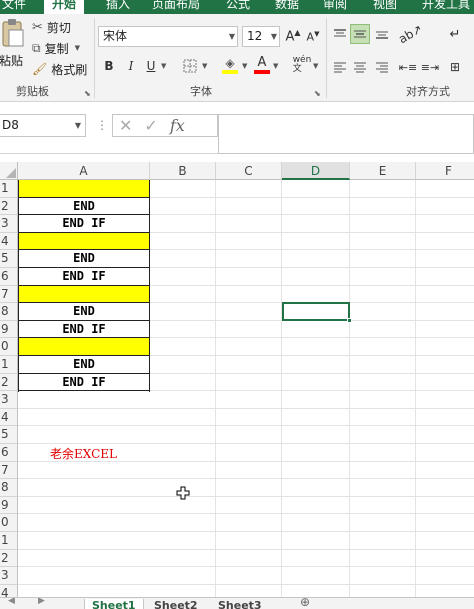 Image resolution: width=474 pixels, height=609 pixels. I want to click on tab-insert: 插入, so click(118, 7).